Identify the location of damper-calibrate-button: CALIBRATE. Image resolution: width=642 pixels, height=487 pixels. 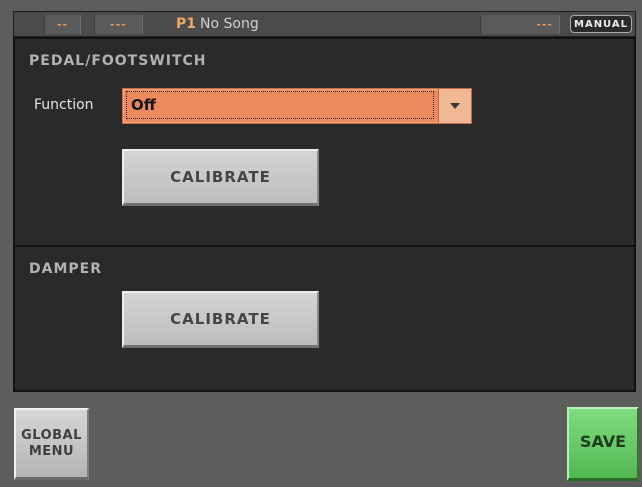
(220, 319).